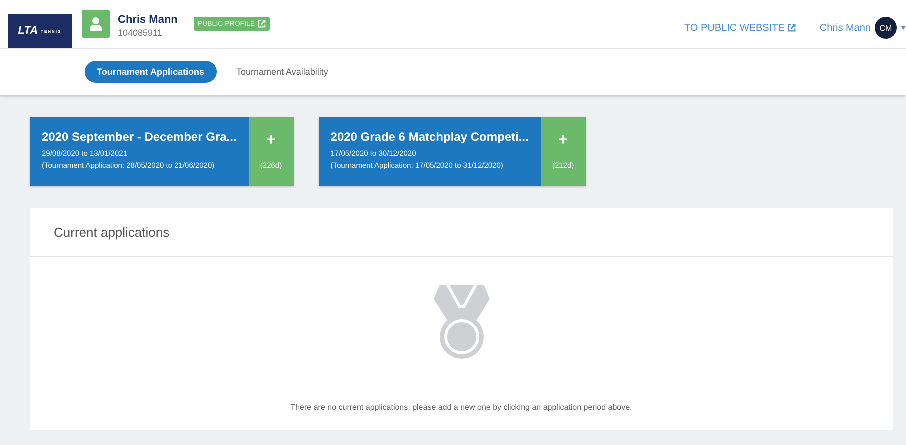 This screenshot has width=906, height=445. What do you see at coordinates (462, 323) in the screenshot?
I see `medal-icon` at bounding box center [462, 323].